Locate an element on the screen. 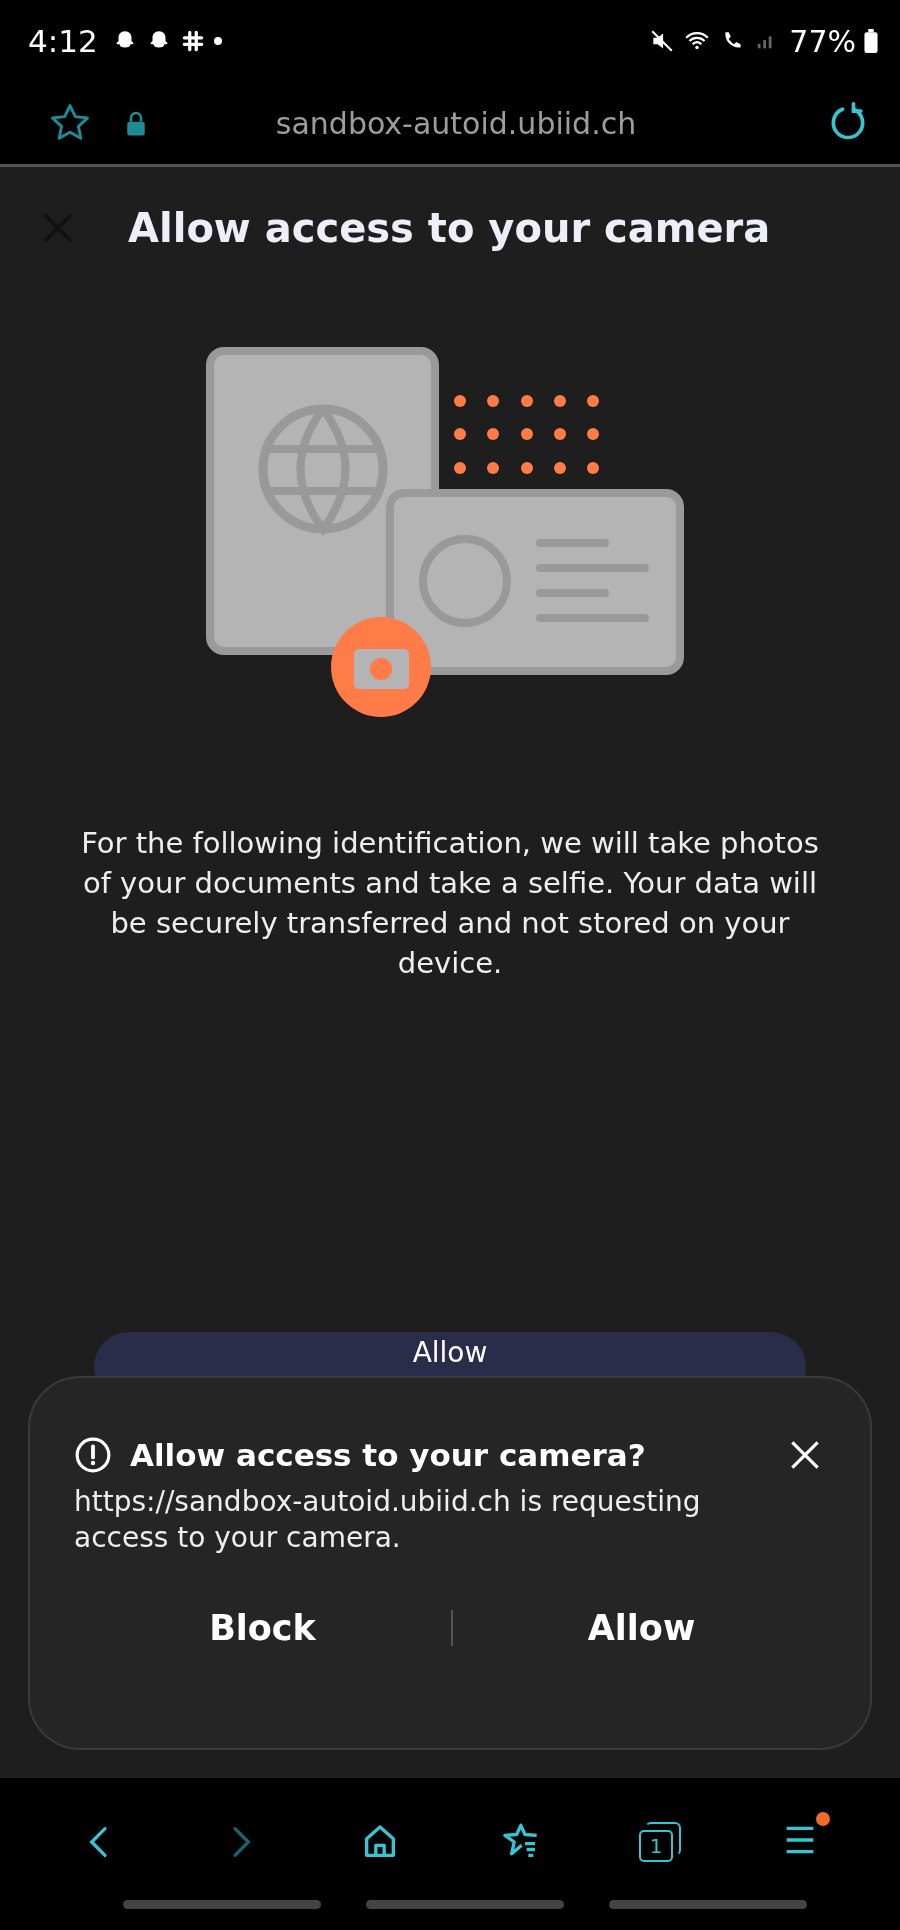  block-button: Block is located at coordinates (262, 1628).